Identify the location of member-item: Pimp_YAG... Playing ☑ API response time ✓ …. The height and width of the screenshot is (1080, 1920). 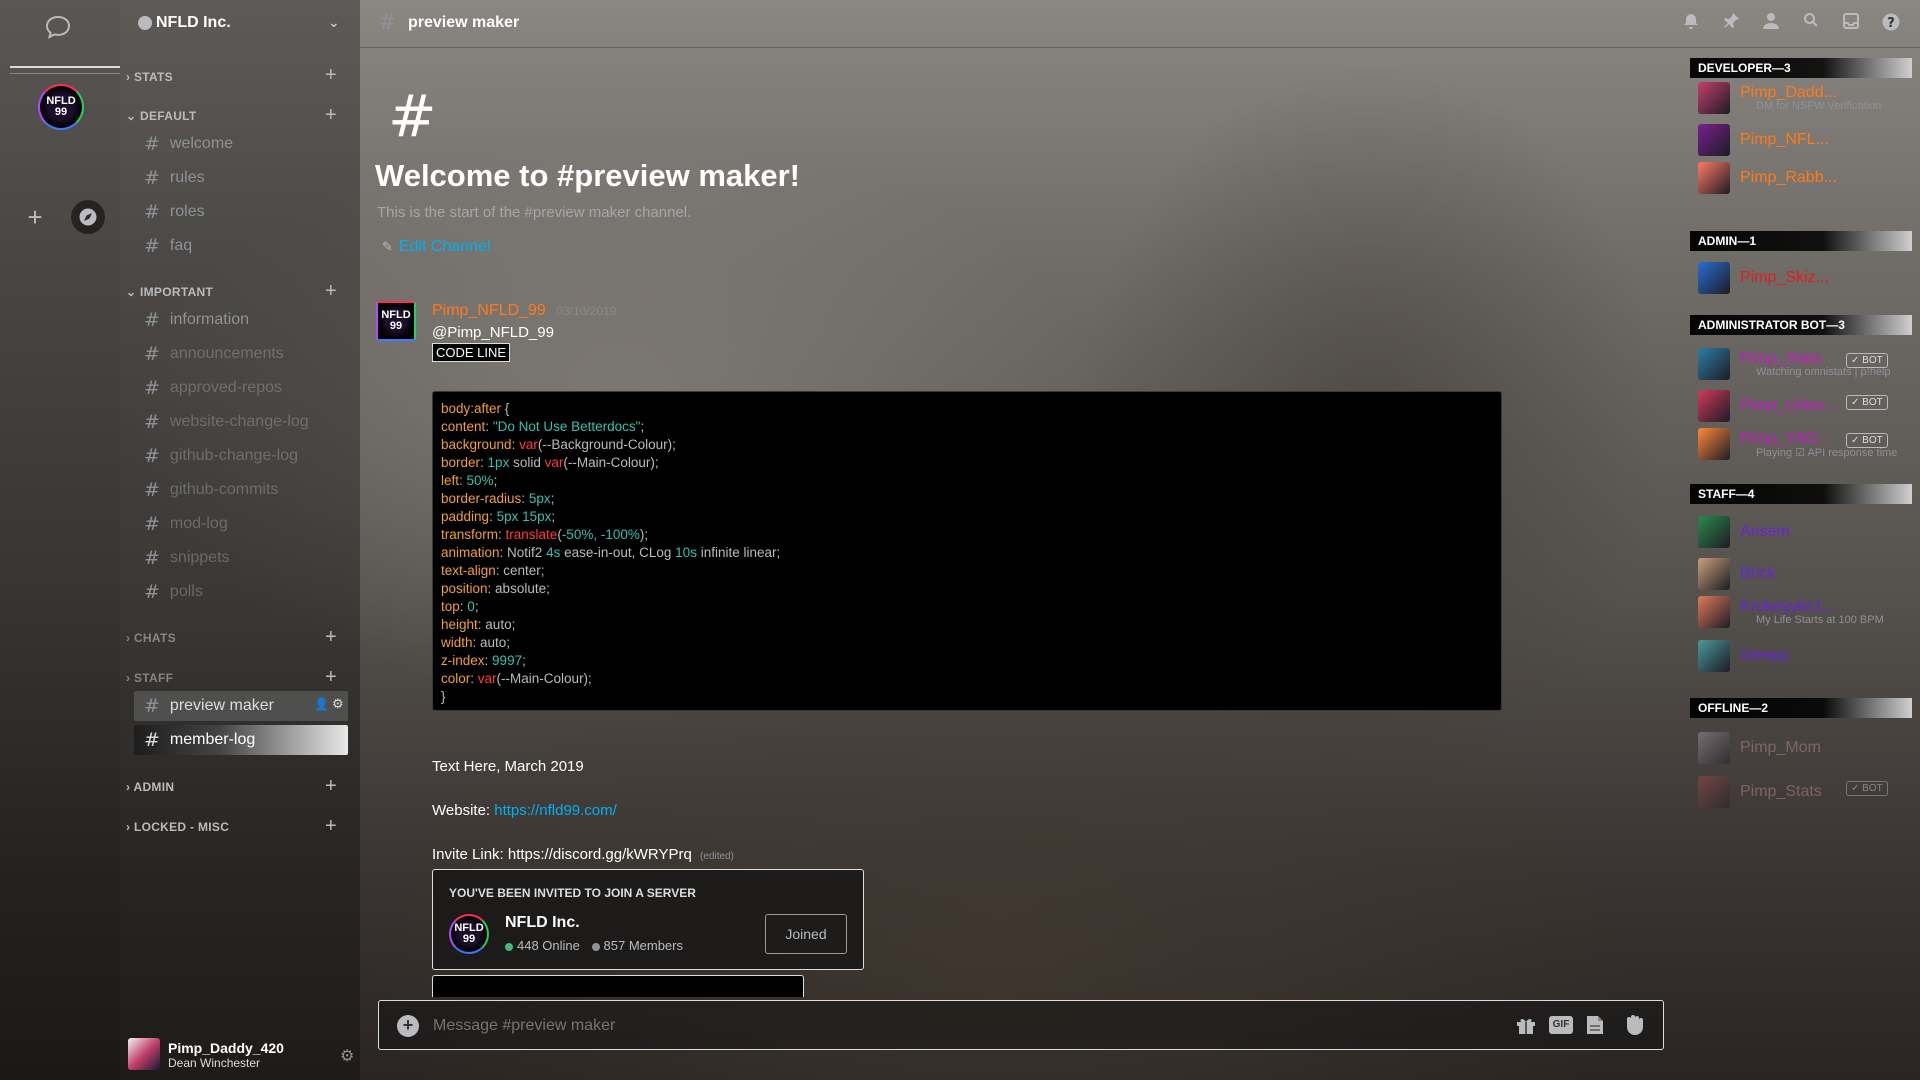
(1804, 444).